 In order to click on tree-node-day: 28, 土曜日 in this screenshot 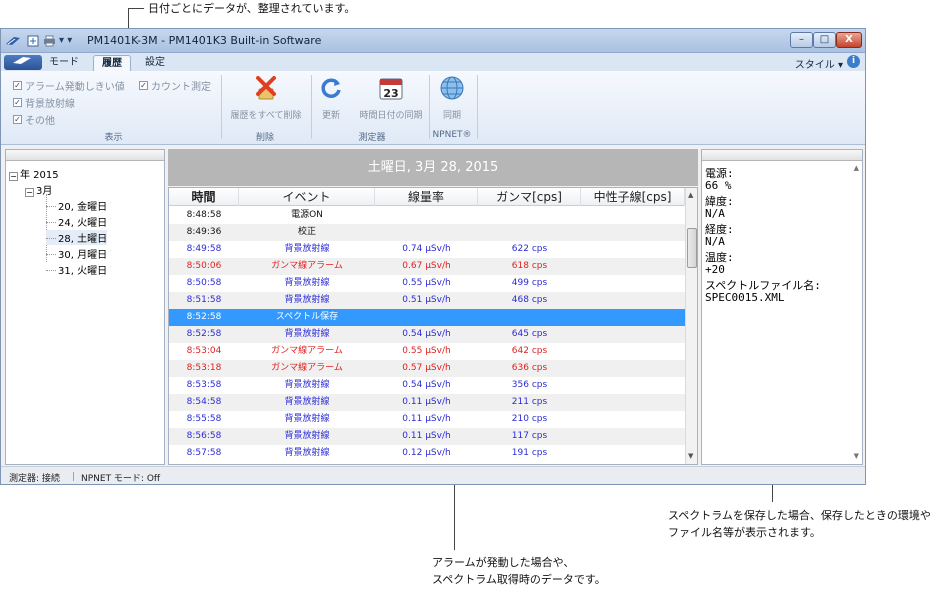, I will do `click(77, 237)`.